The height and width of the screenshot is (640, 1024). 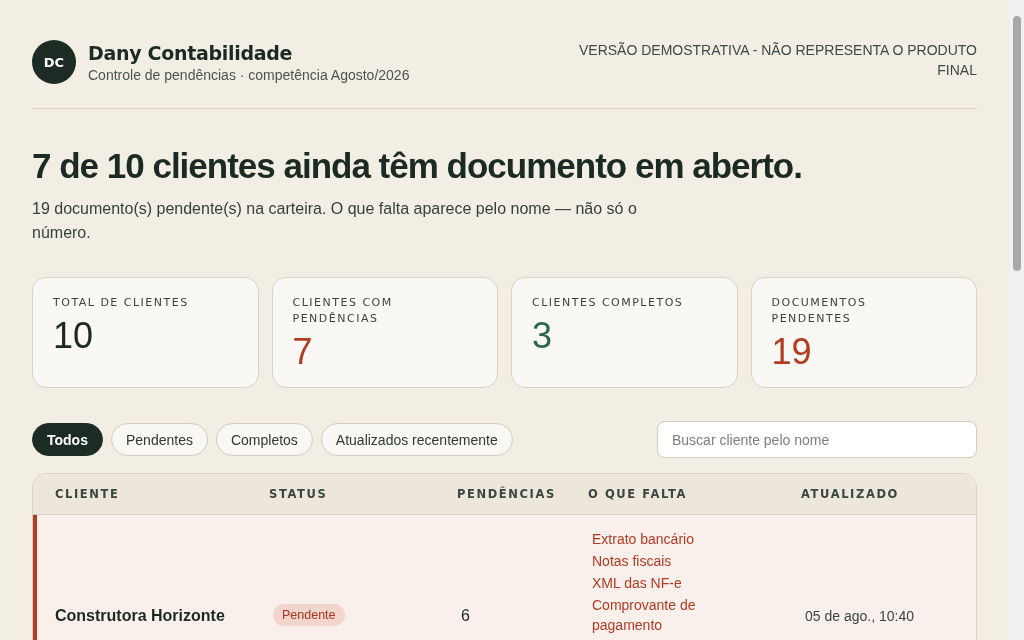 I want to click on headline: 7 de 10 clientes ainda têm documento em aberto., so click(x=417, y=166).